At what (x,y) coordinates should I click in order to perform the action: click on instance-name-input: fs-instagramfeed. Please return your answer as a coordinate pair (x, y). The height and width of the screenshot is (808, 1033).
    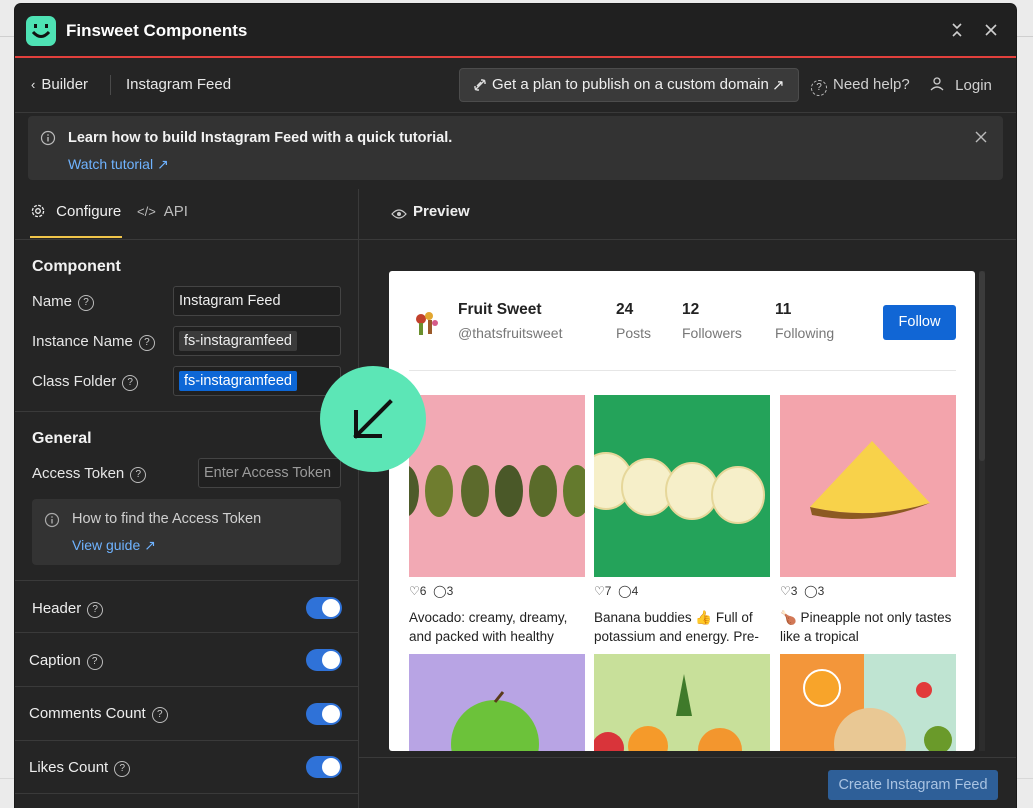
    Looking at the image, I should click on (257, 341).